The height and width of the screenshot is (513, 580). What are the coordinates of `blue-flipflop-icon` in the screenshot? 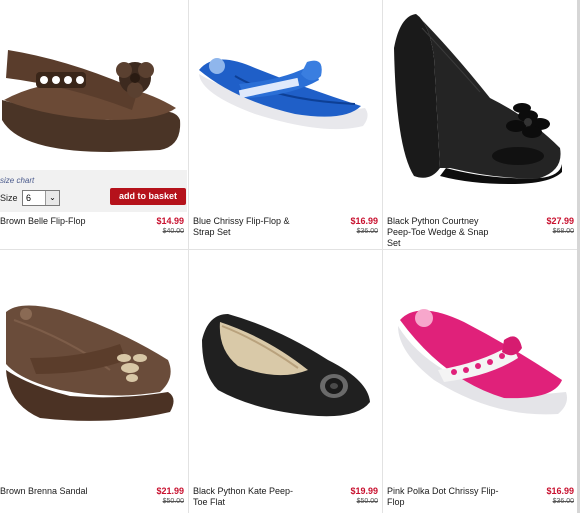 It's located at (283, 94).